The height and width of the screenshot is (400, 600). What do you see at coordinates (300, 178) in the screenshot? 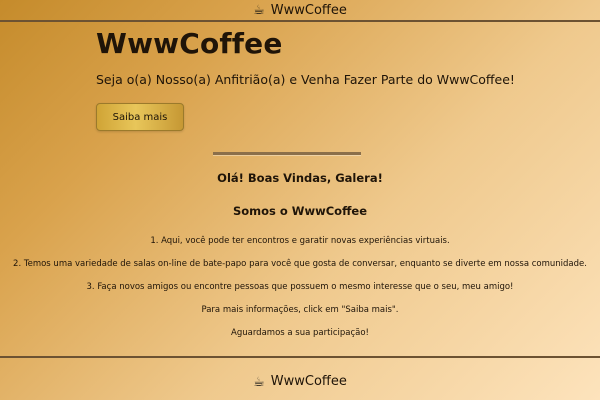
I see `welcome-title: Olá! Boas Vindas, Galera!` at bounding box center [300, 178].